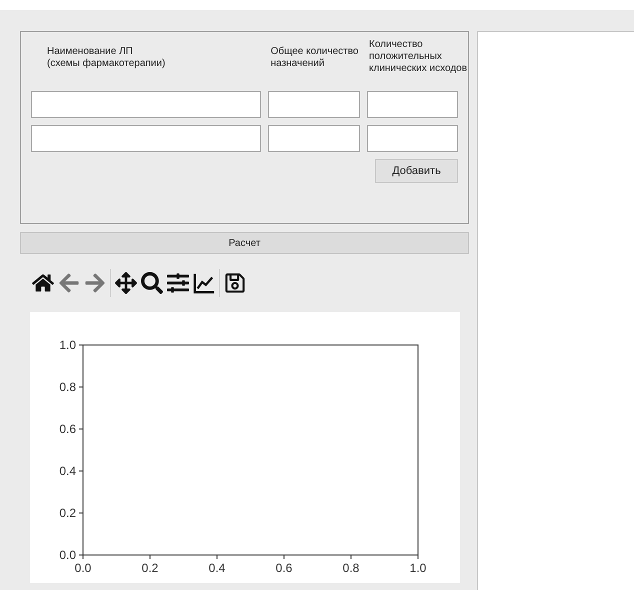 Image resolution: width=634 pixels, height=590 pixels. What do you see at coordinates (69, 283) in the screenshot?
I see `left-arrow-icon` at bounding box center [69, 283].